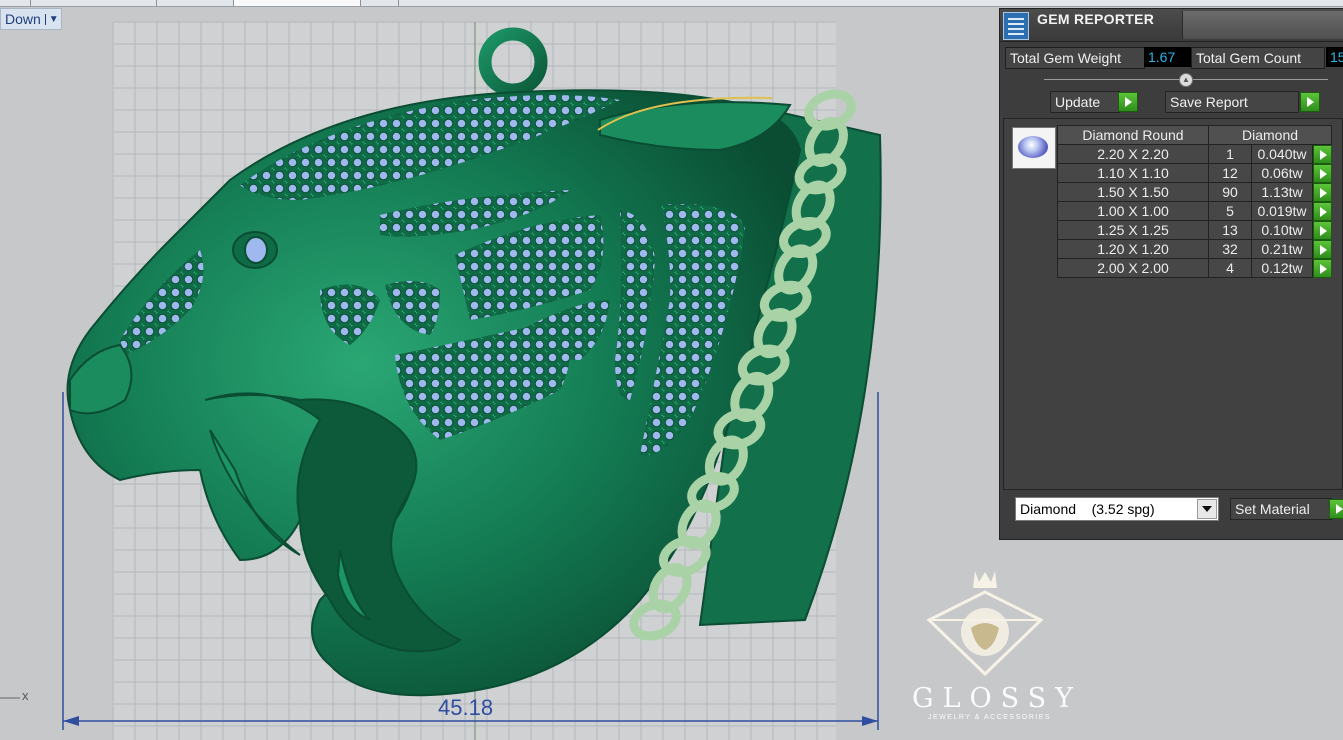 The height and width of the screenshot is (740, 1343). Describe the element at coordinates (1230, 192) in the screenshot. I see `gem-count-cell: 90` at that location.